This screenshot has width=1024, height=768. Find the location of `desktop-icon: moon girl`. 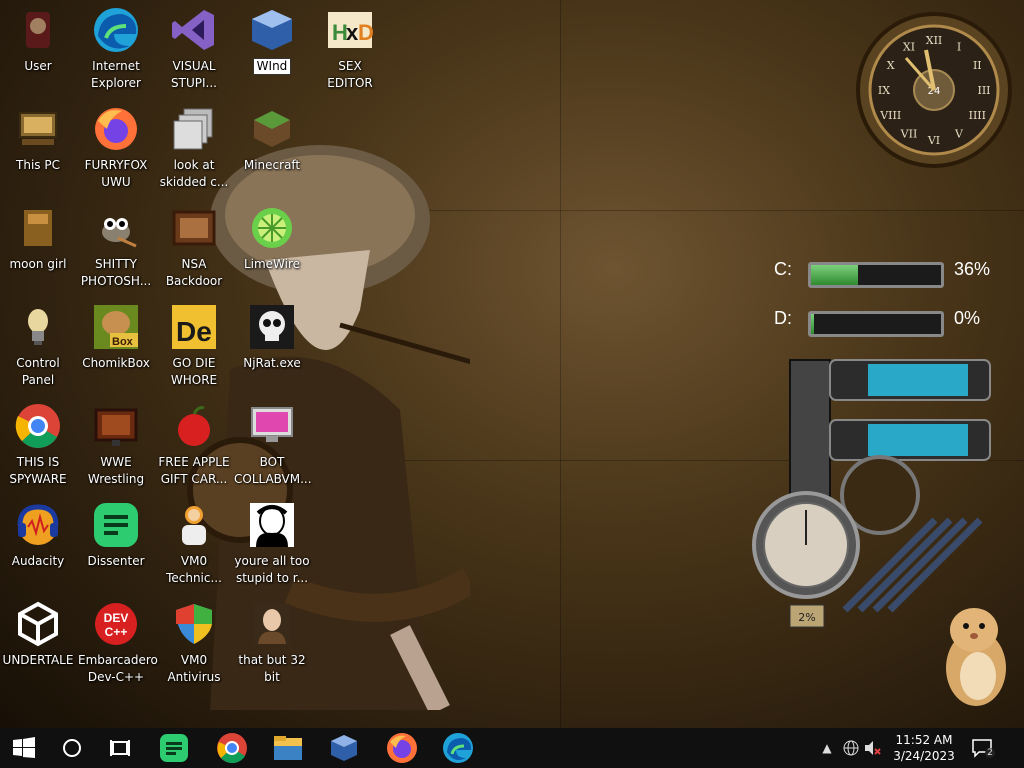

desktop-icon: moon girl is located at coordinates (38, 235).